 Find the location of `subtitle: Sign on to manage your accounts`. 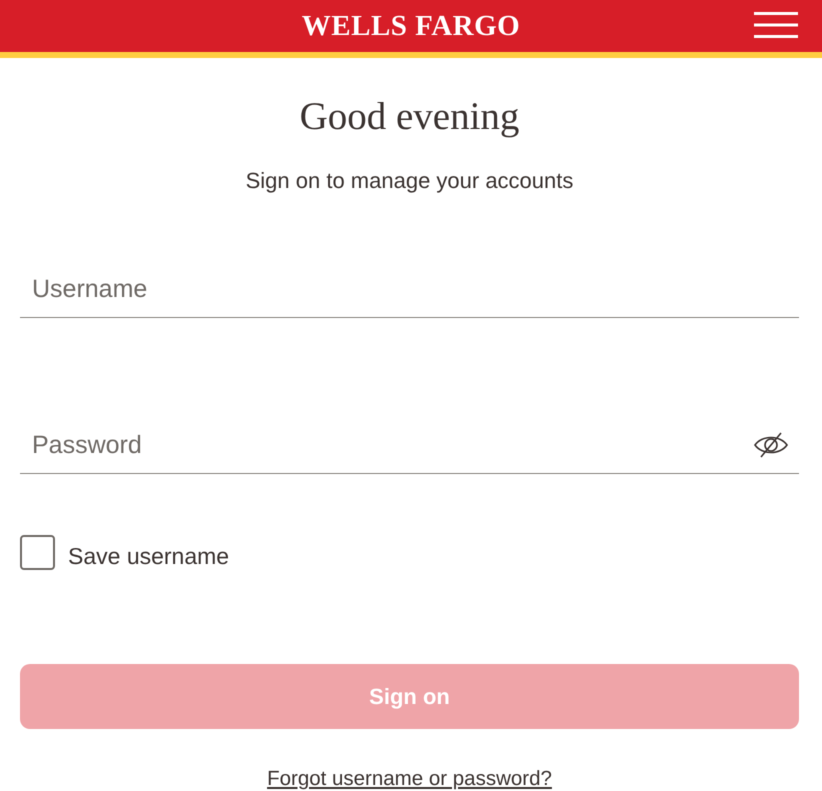

subtitle: Sign on to manage your accounts is located at coordinates (410, 181).